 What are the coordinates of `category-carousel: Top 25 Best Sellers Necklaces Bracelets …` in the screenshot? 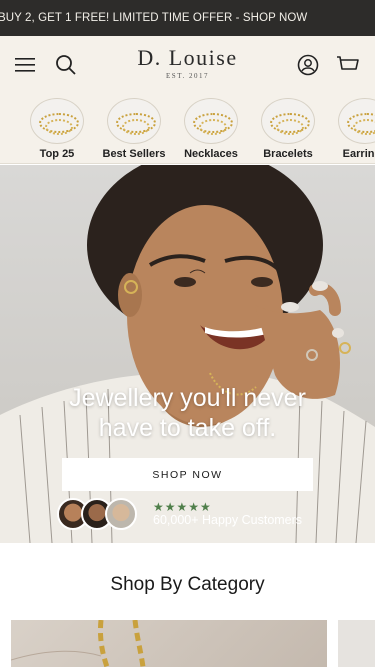 It's located at (187, 129).